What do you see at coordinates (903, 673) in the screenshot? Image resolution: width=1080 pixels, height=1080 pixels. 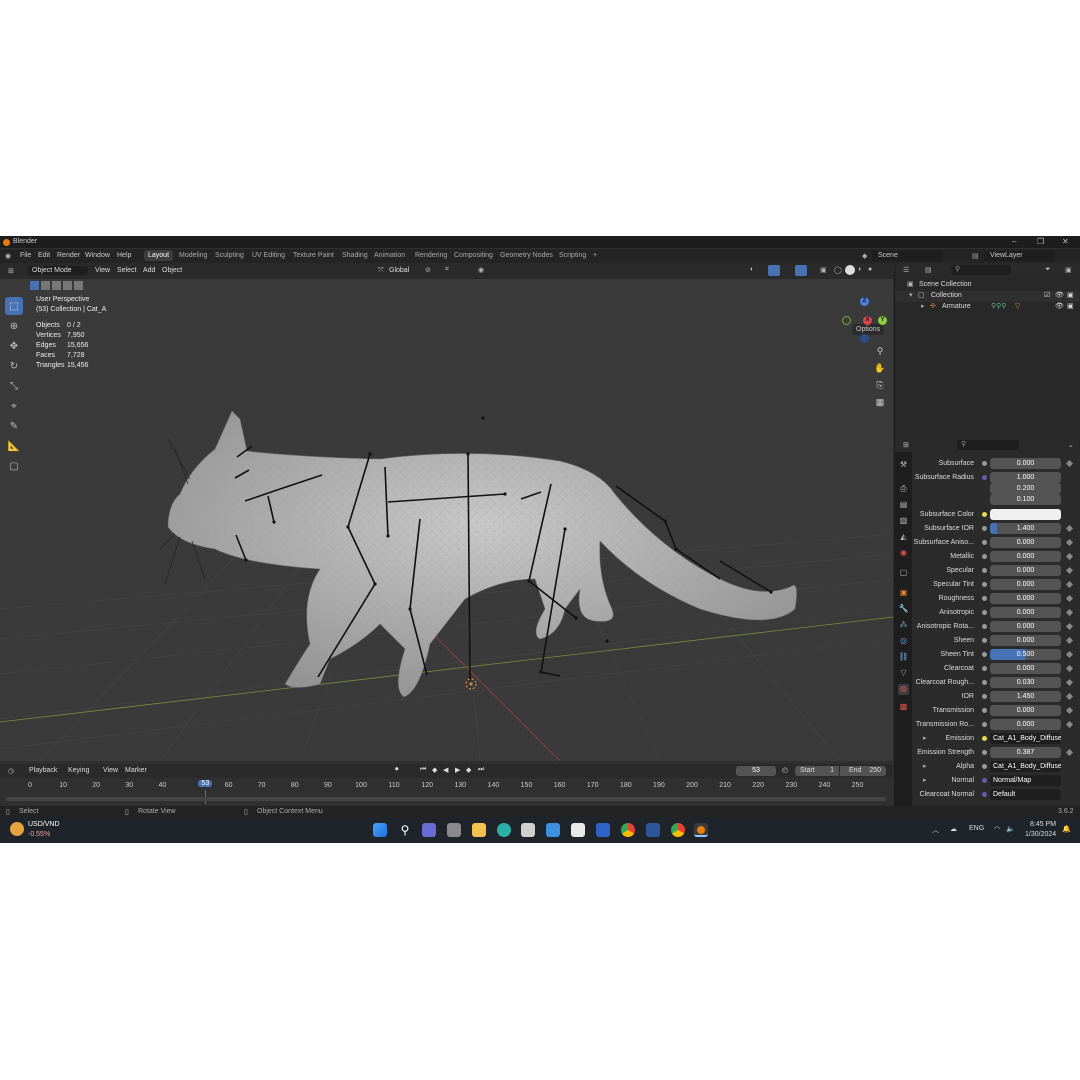 I see `data-tab-icon: ▽` at bounding box center [903, 673].